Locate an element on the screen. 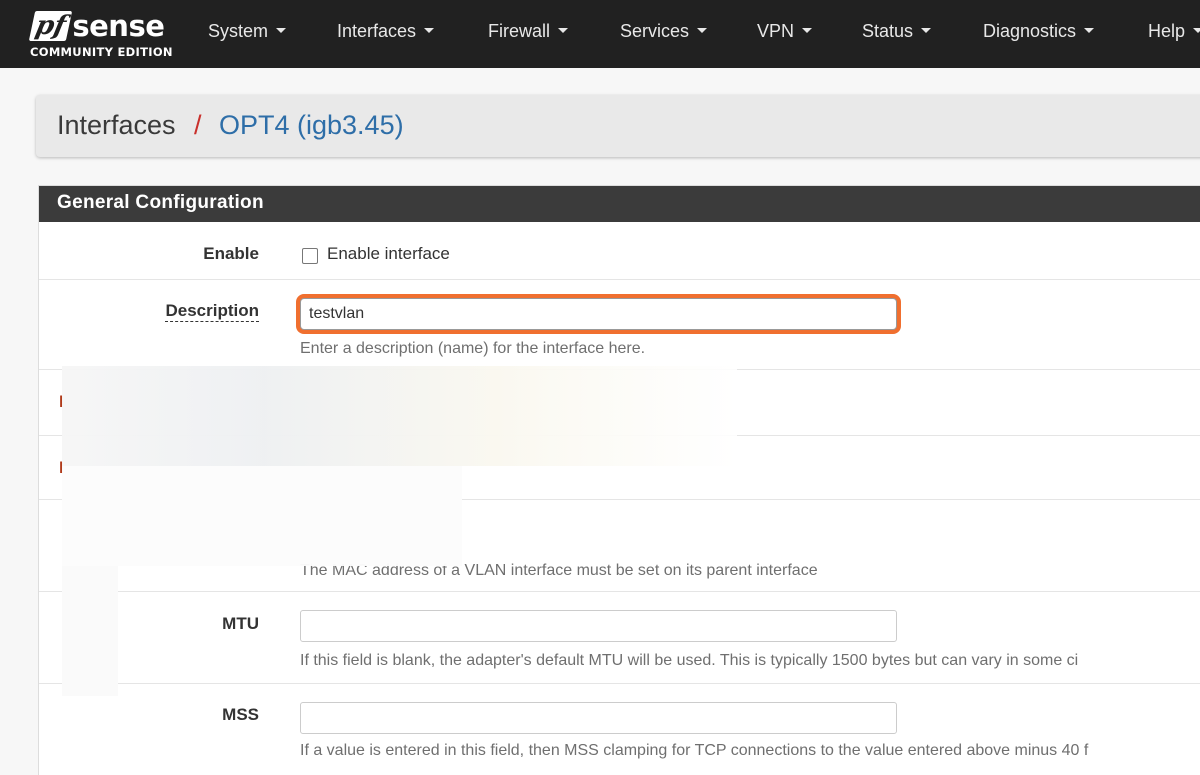 This screenshot has height=775, width=1200. nav-help-menu: Help is located at coordinates (1174, 31).